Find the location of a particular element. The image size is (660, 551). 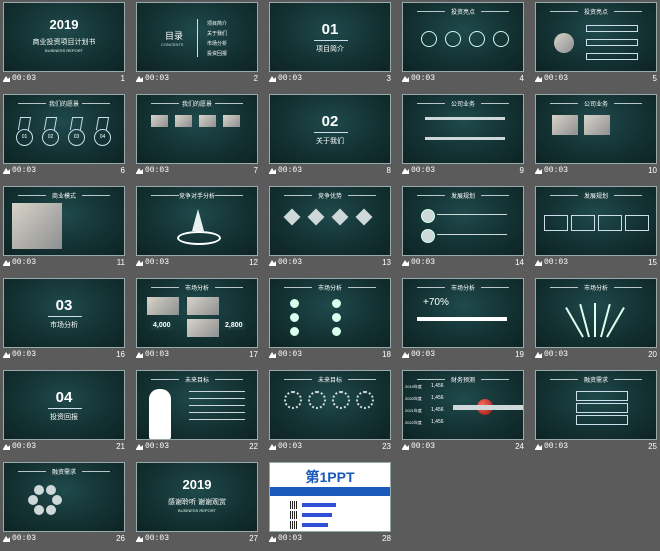

slide-cell-22: 未来目标 00:03 22 is located at coordinates (199, 413).